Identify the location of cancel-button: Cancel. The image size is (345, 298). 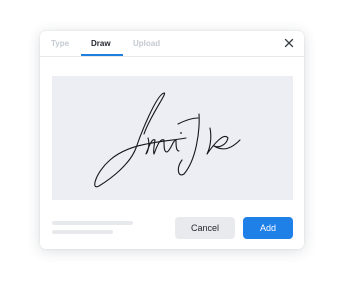
(205, 228).